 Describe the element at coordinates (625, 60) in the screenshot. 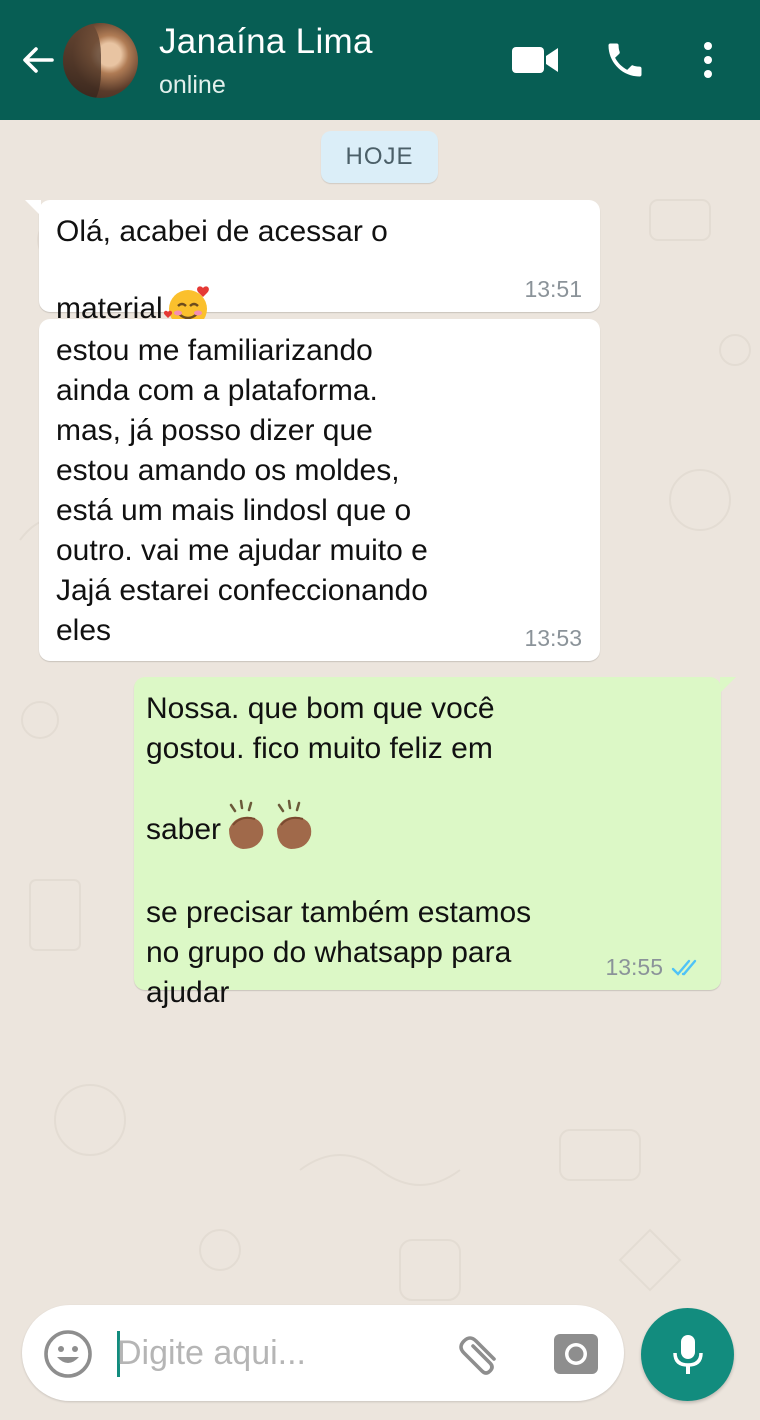

I see `voice-call-icon` at that location.